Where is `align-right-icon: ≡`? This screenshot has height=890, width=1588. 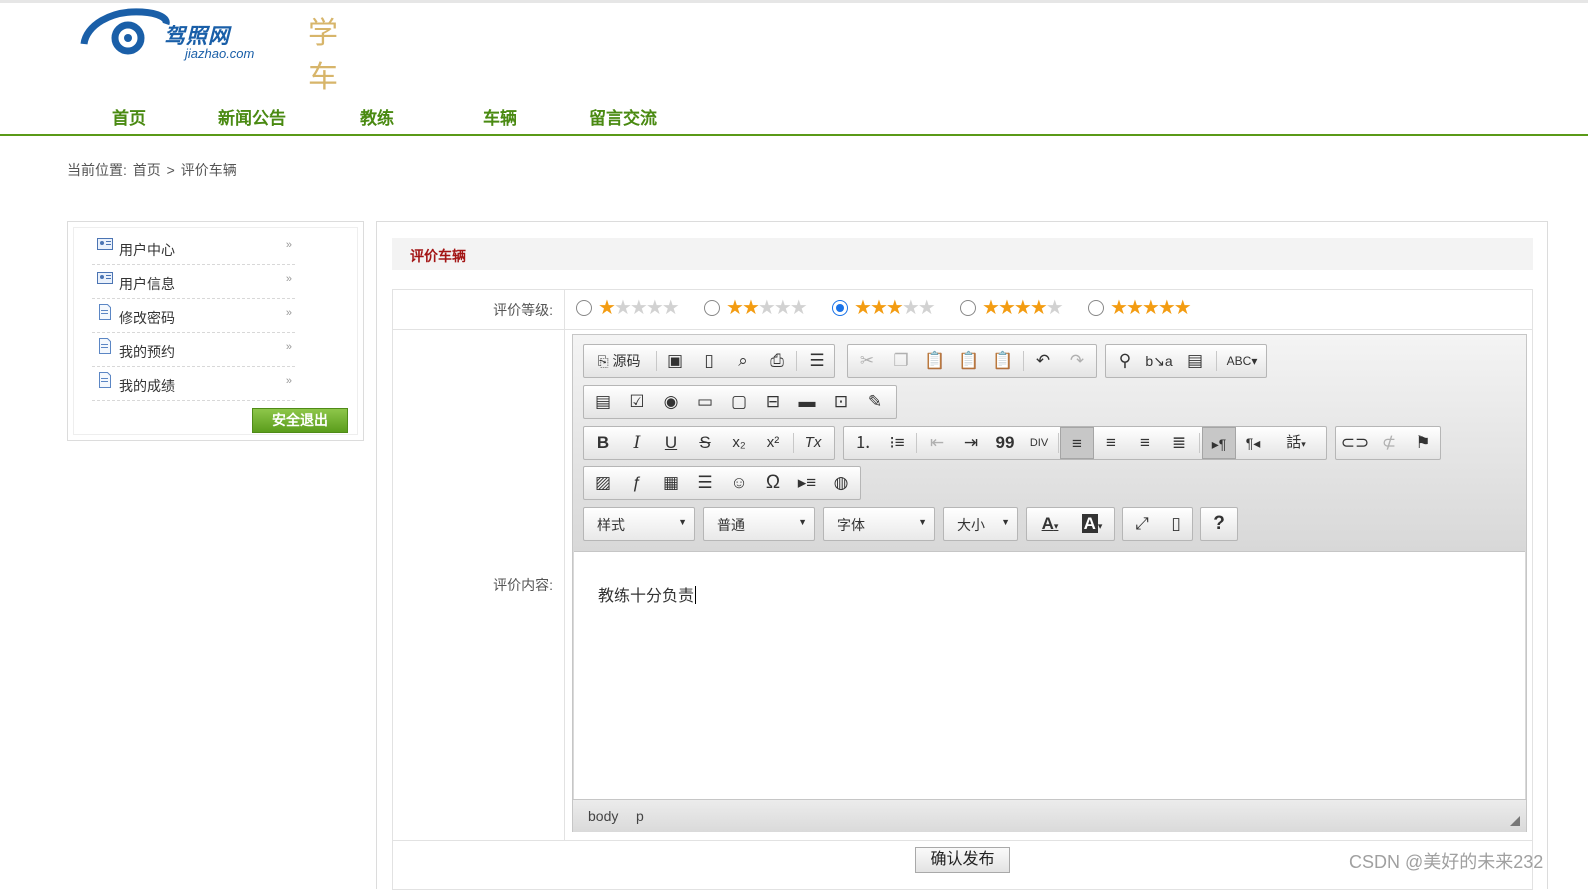 align-right-icon: ≡ is located at coordinates (1145, 443).